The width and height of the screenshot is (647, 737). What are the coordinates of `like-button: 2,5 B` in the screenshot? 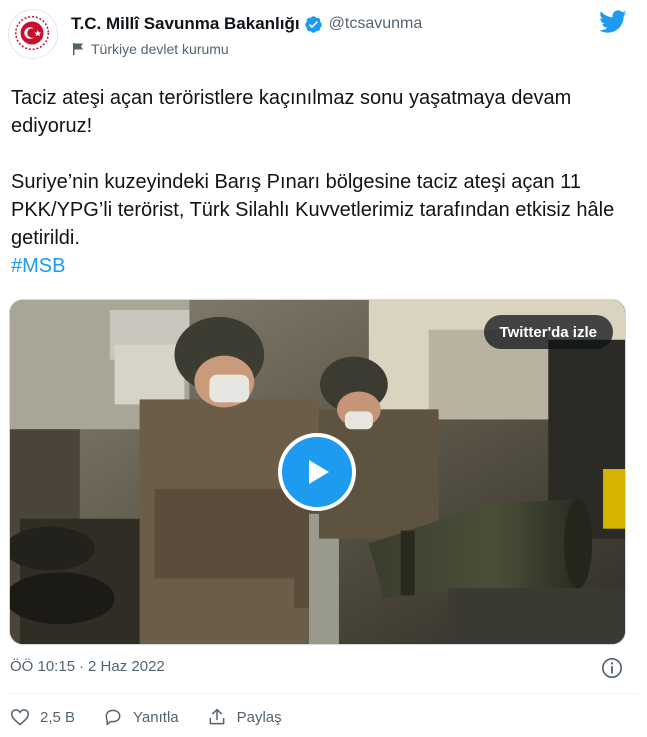 It's located at (42, 717).